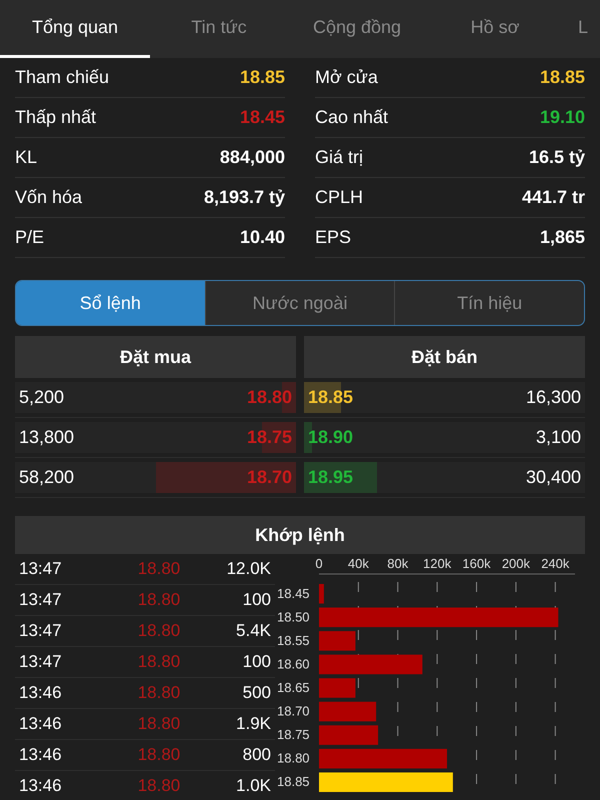 This screenshot has height=800, width=600. Describe the element at coordinates (553, 477) in the screenshot. I see `ask-volume: 30,400` at that location.